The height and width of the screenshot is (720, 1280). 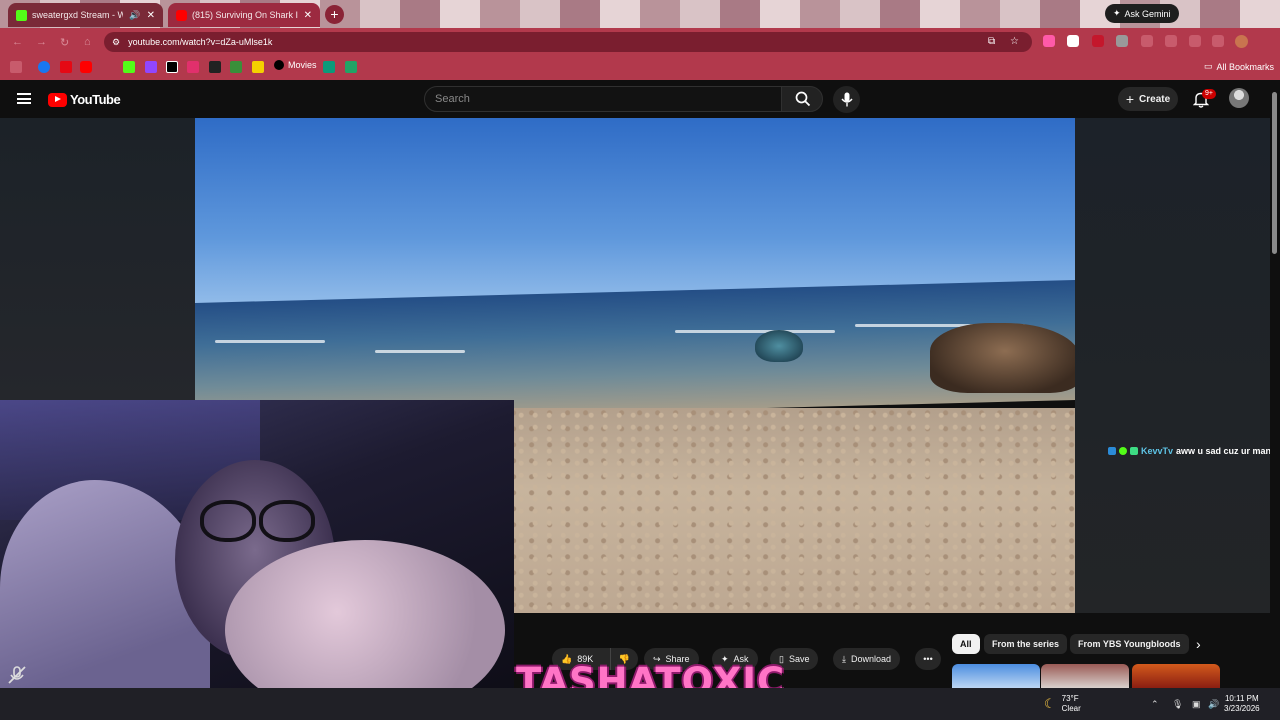 I want to click on tab-title: sweatergxd Stream - Watch, so click(x=78, y=15).